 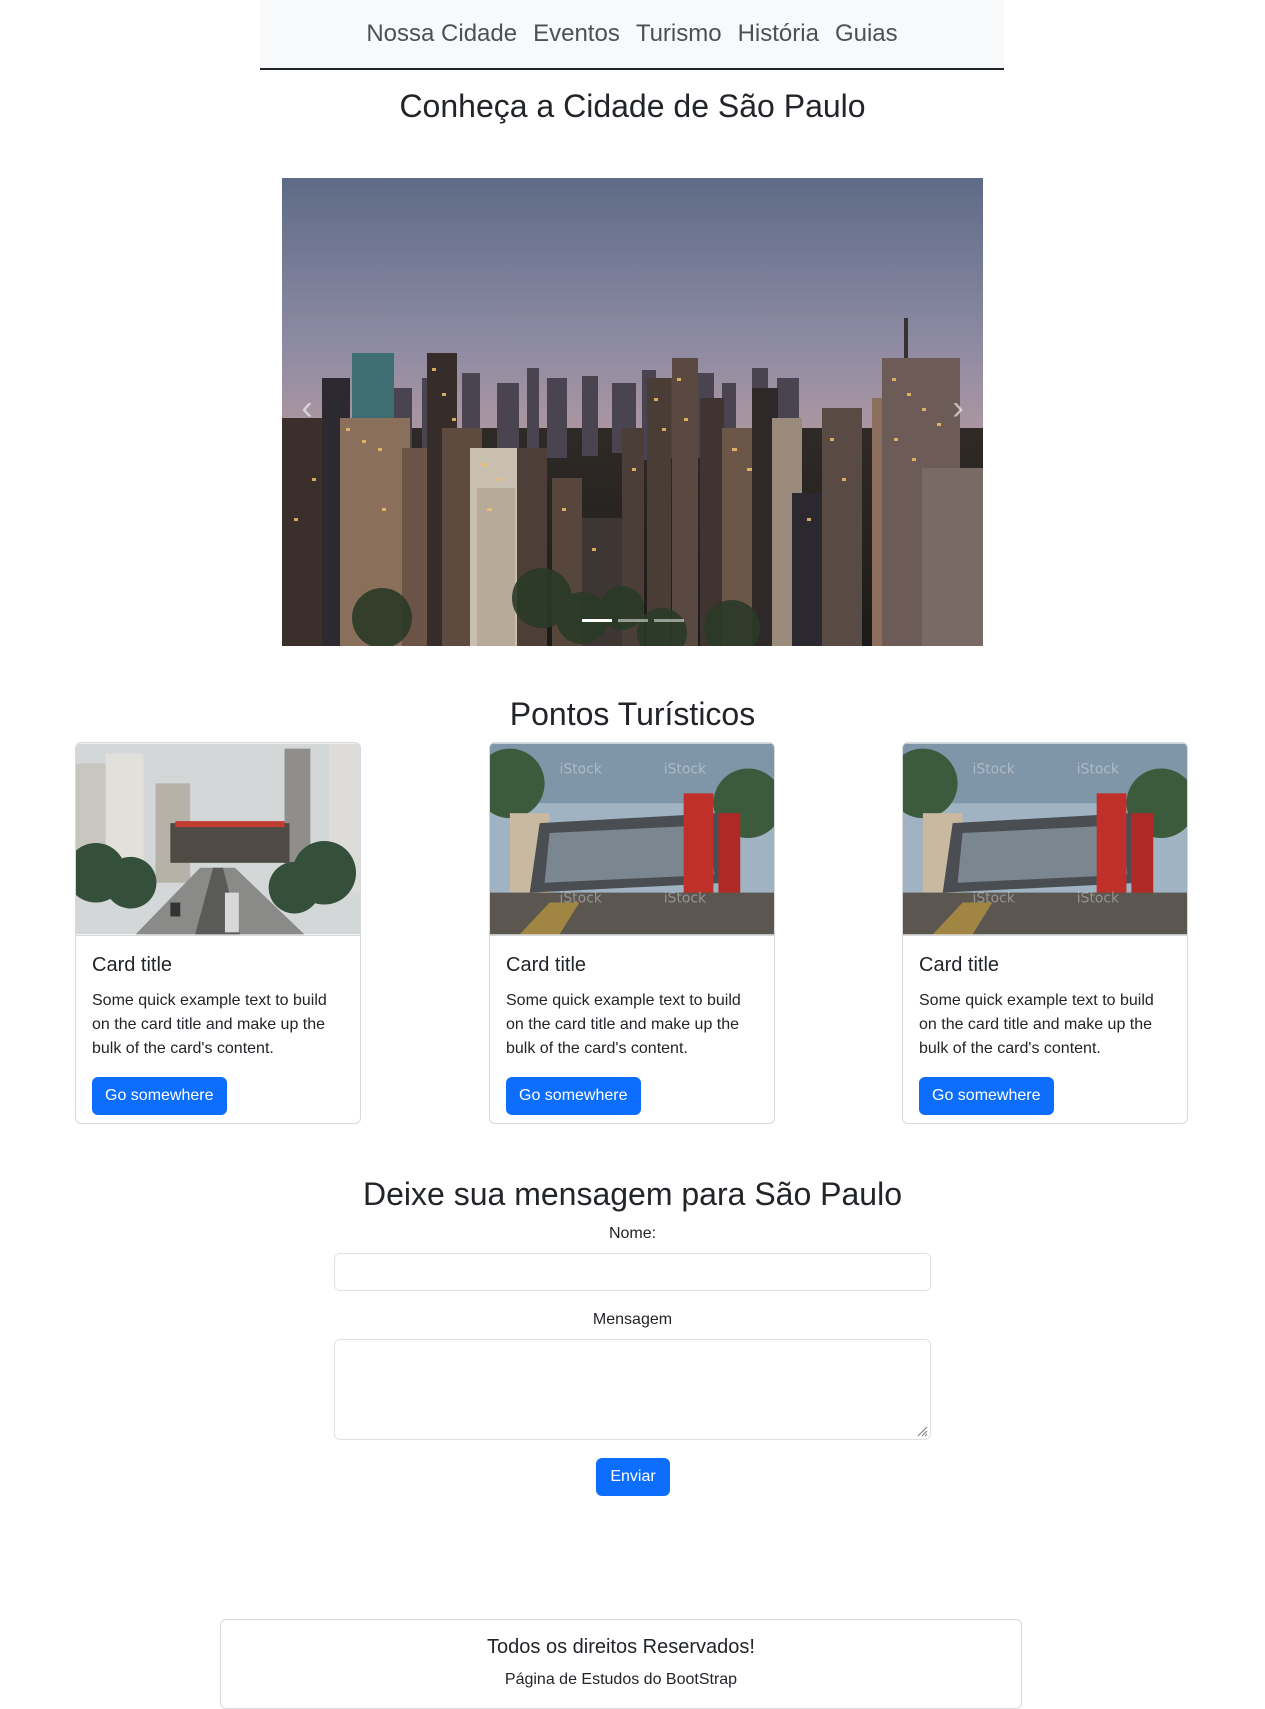 What do you see at coordinates (632, 1319) in the screenshot?
I see `message-label: Mensagem` at bounding box center [632, 1319].